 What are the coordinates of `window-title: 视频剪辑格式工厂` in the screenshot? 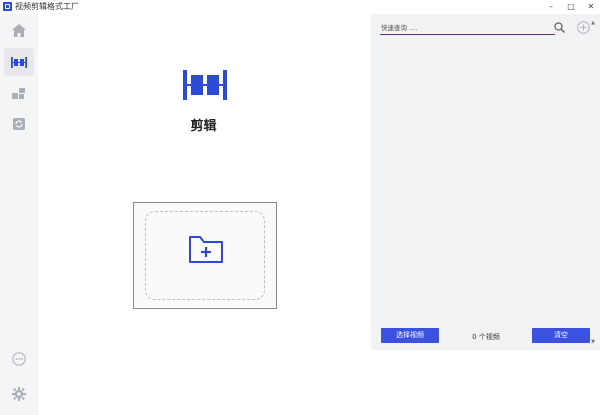 It's located at (47, 6).